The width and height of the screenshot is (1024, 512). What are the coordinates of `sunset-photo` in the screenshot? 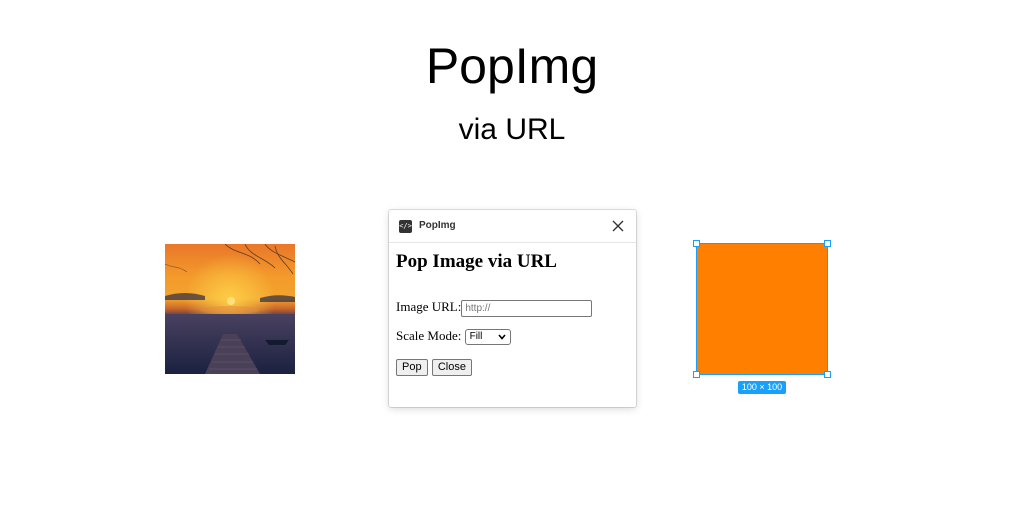 It's located at (230, 309).